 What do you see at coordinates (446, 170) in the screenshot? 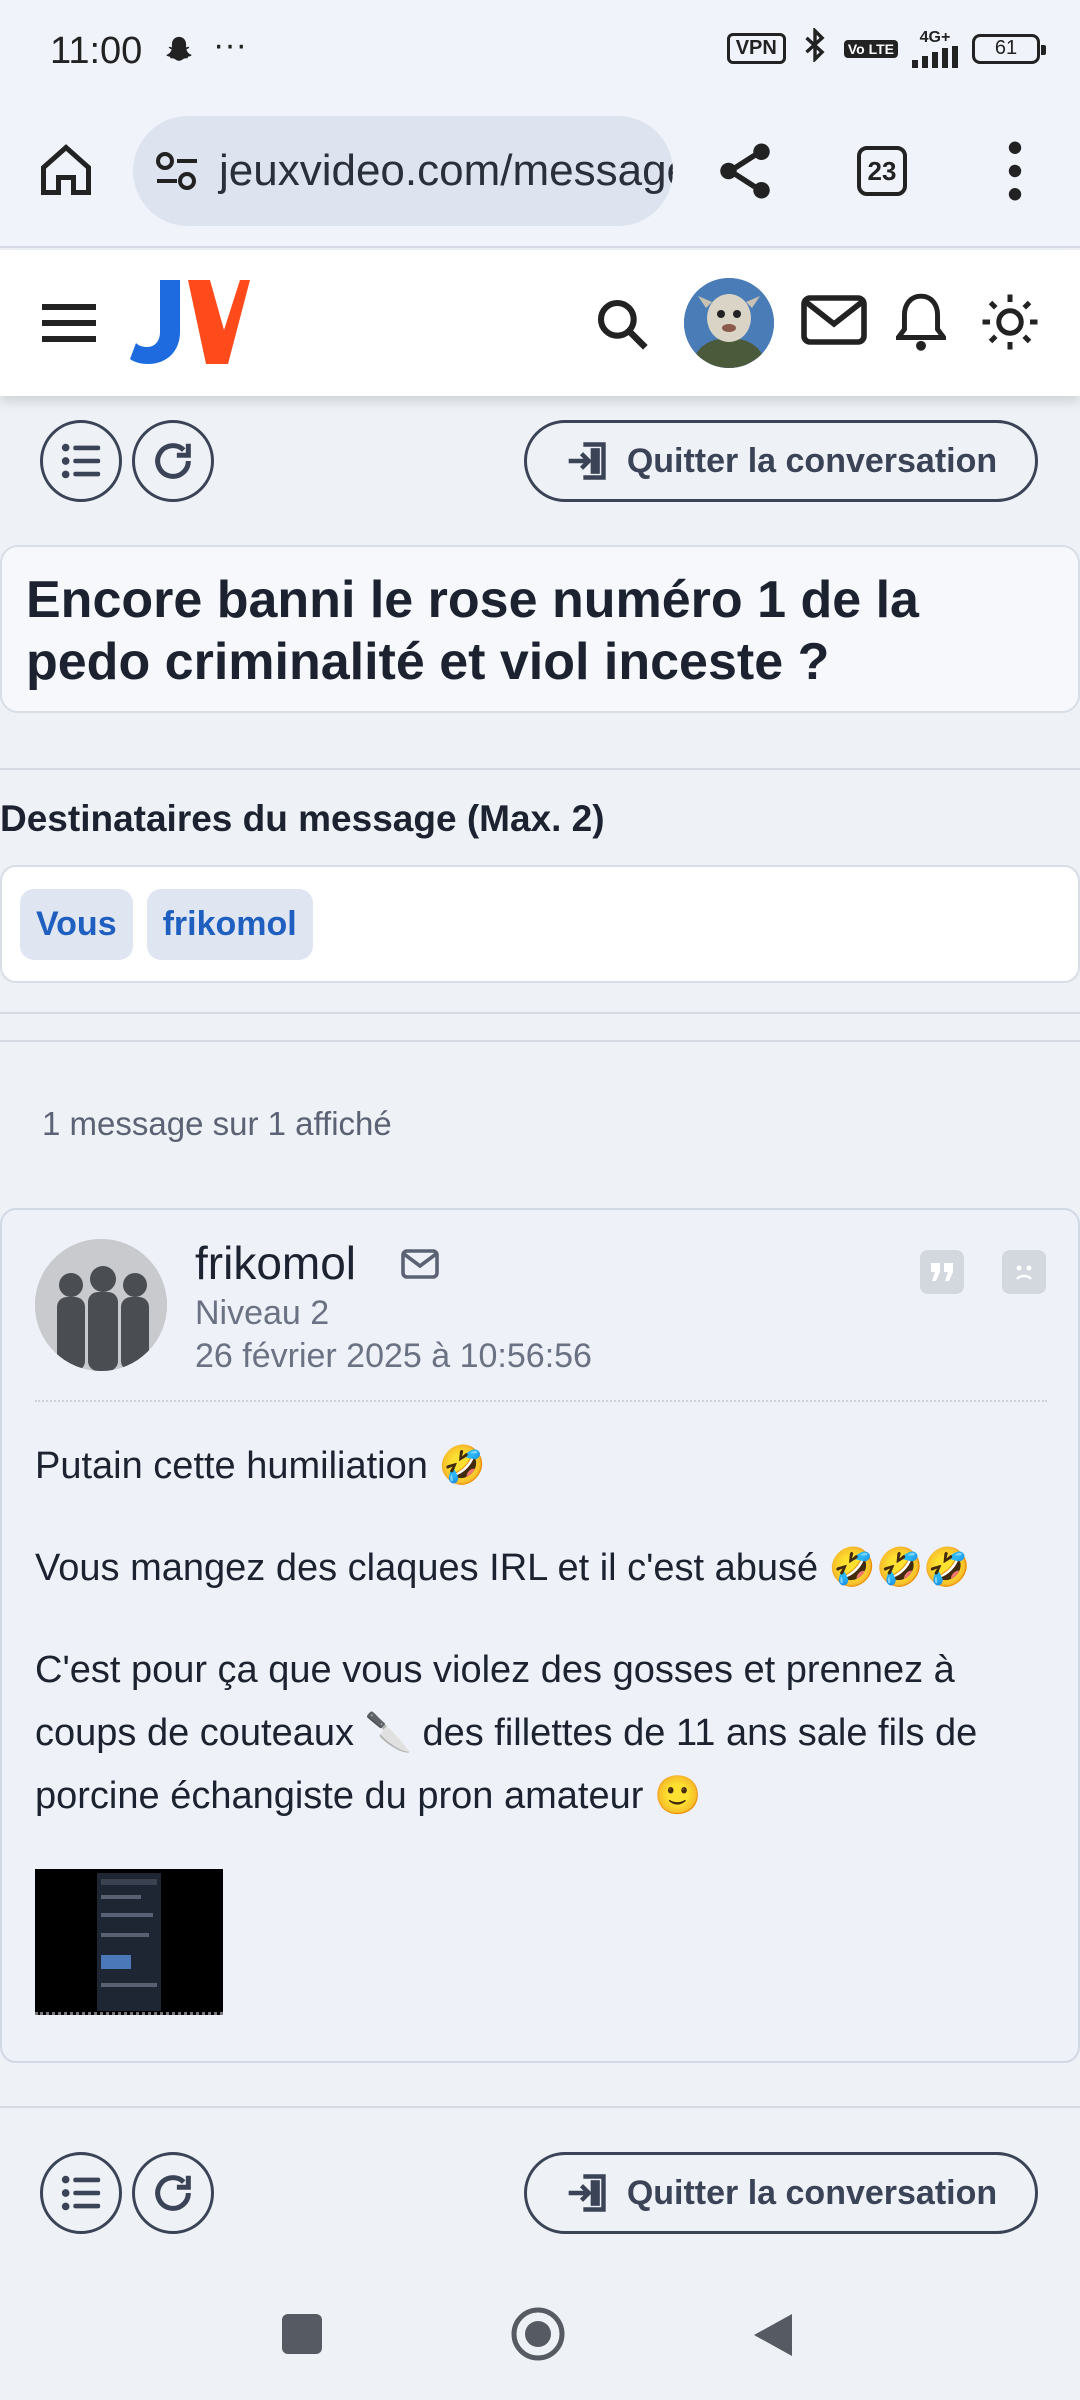
I see `url-text: jeuxvideo.com/messages-prives` at bounding box center [446, 170].